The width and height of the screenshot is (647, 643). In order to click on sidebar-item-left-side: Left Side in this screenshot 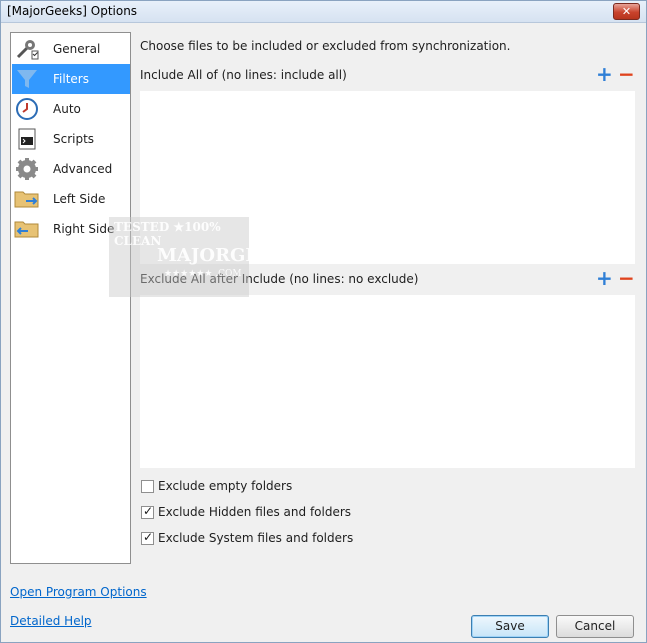, I will do `click(71, 199)`.